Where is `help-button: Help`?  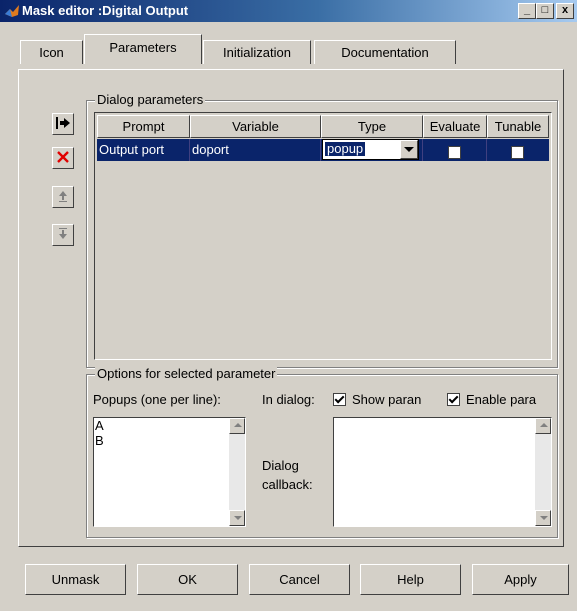 help-button: Help is located at coordinates (410, 579).